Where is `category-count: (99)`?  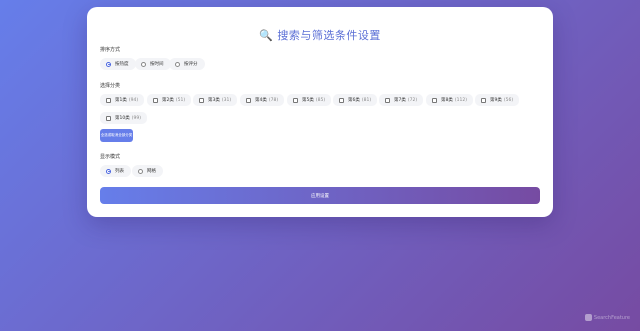
category-count: (99) is located at coordinates (136, 118).